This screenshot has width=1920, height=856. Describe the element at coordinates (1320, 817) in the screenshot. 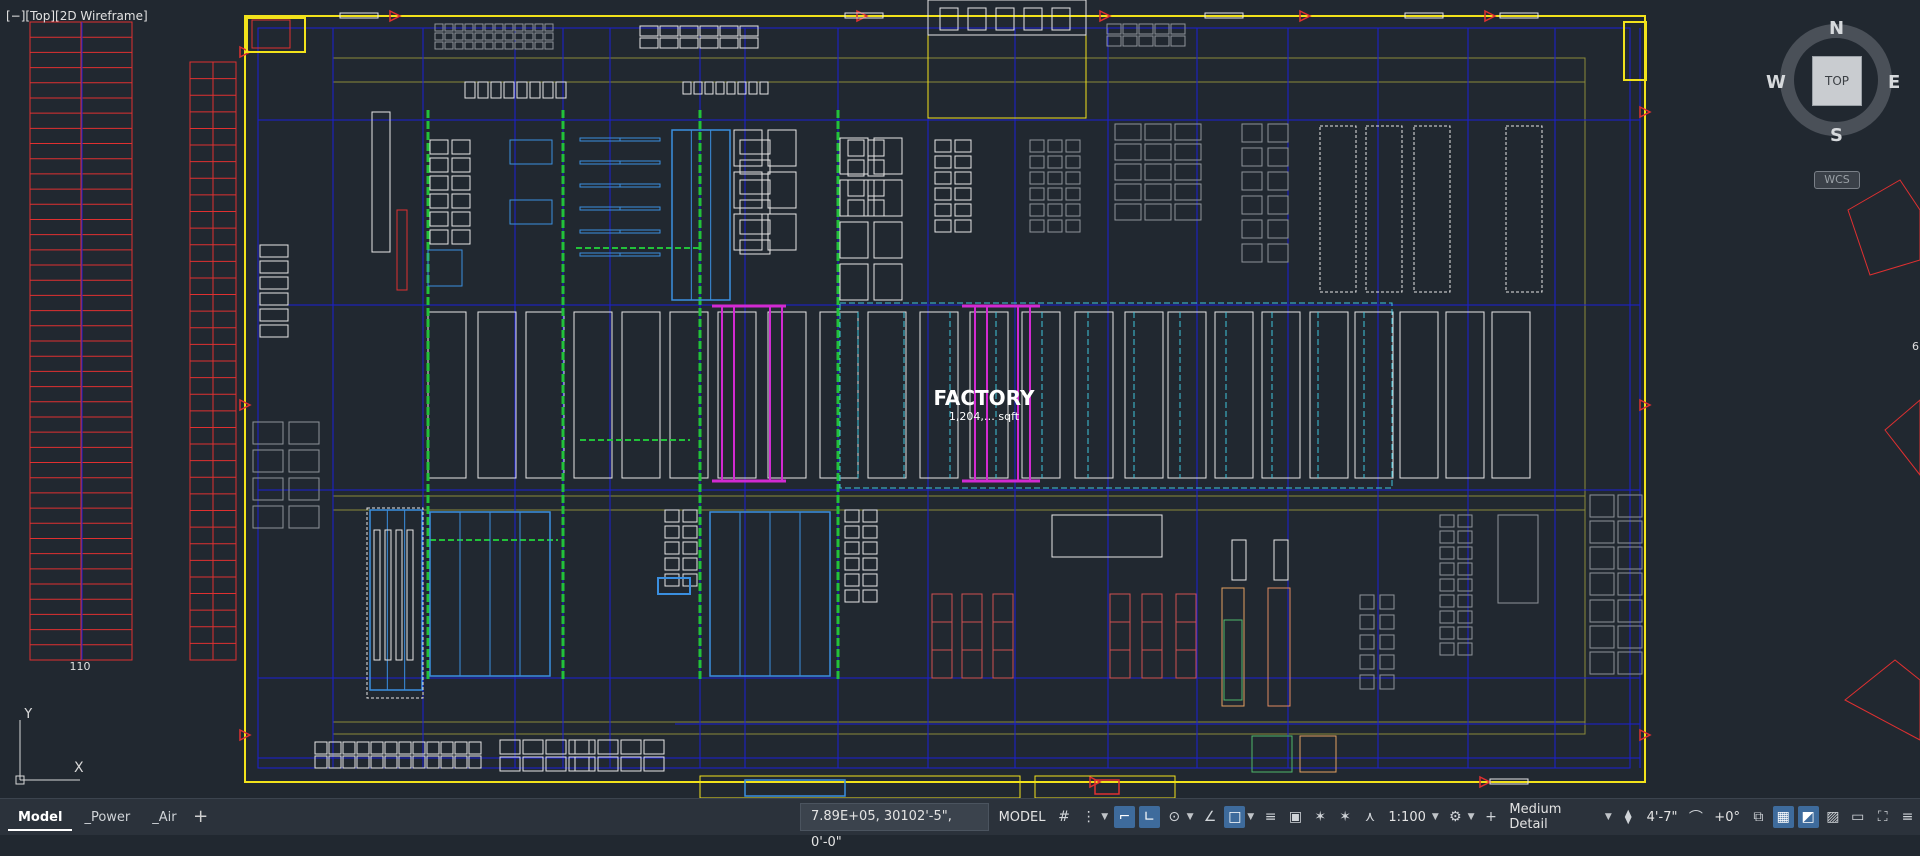

I see `annotation-visibility-icon: ✶` at that location.